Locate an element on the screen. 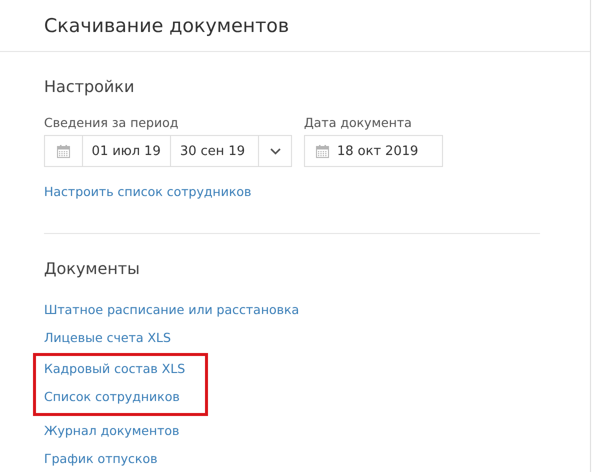  date-value: 18 окт 2019 is located at coordinates (377, 151).